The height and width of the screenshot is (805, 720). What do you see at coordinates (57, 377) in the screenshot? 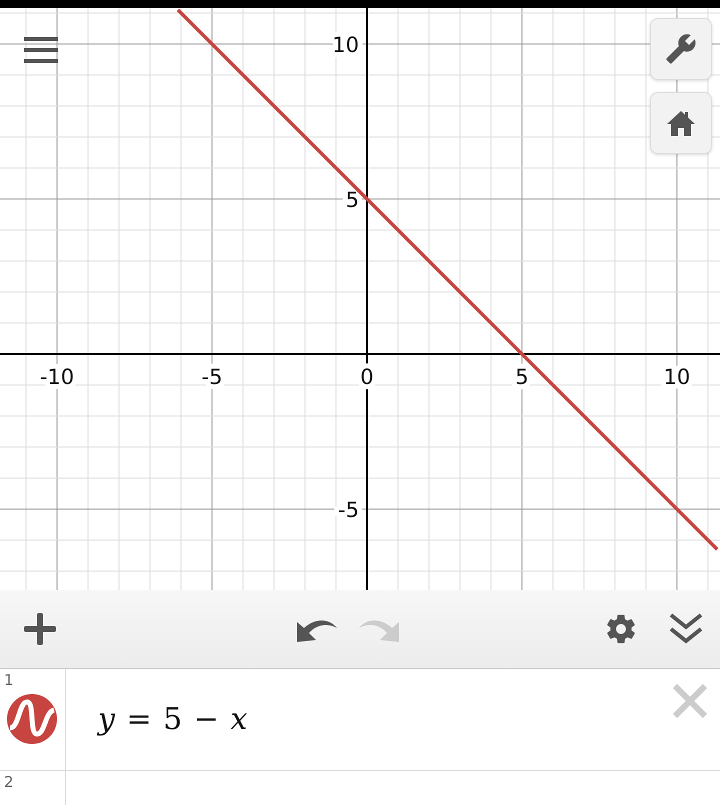
I see `x-tick-label: -10` at bounding box center [57, 377].